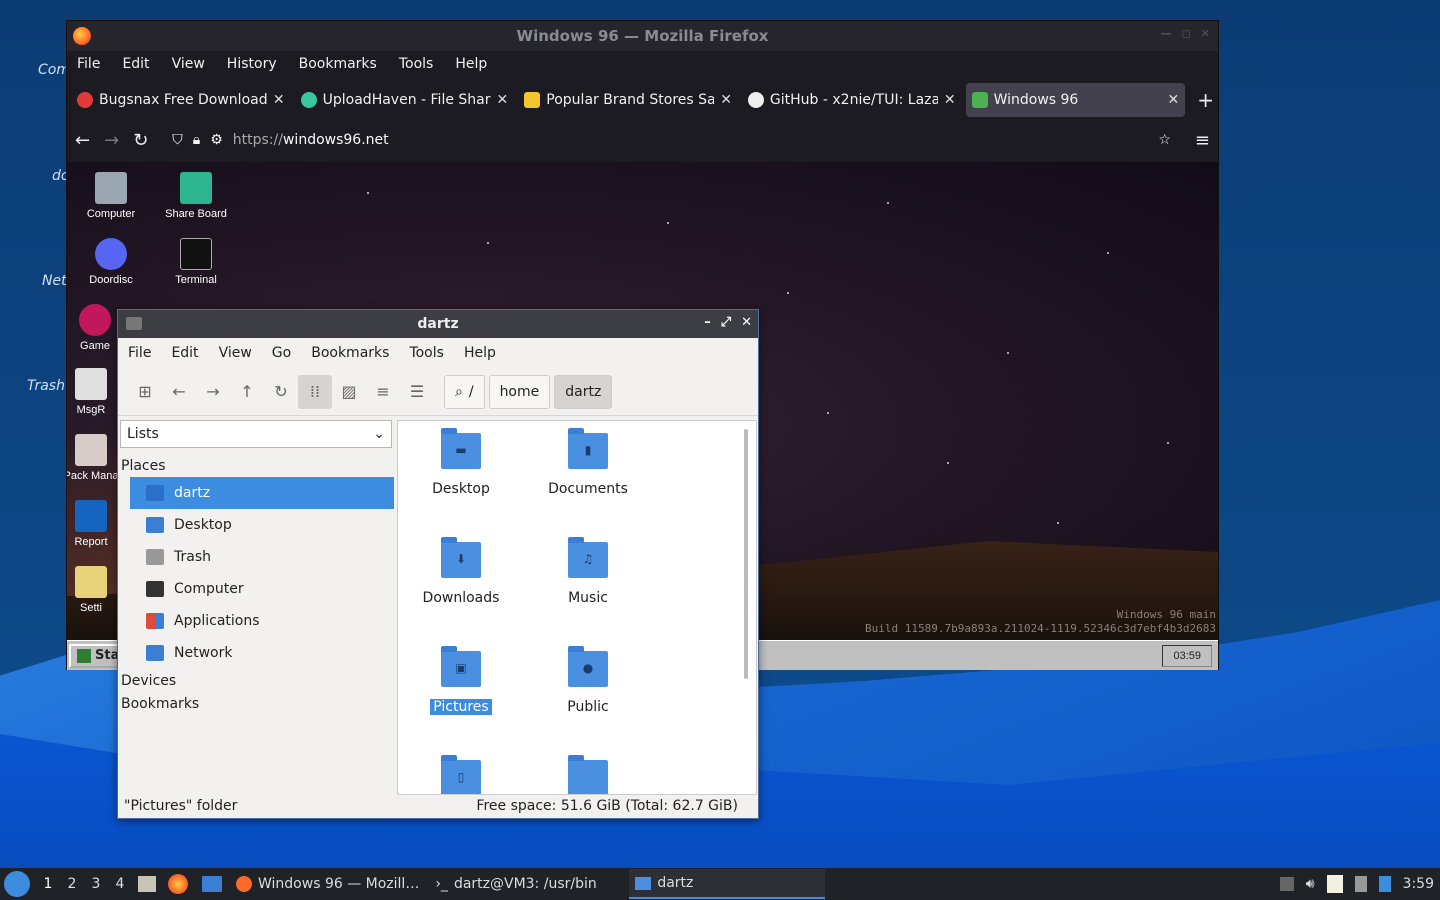  What do you see at coordinates (88, 64) in the screenshot?
I see `menu-file: File` at bounding box center [88, 64].